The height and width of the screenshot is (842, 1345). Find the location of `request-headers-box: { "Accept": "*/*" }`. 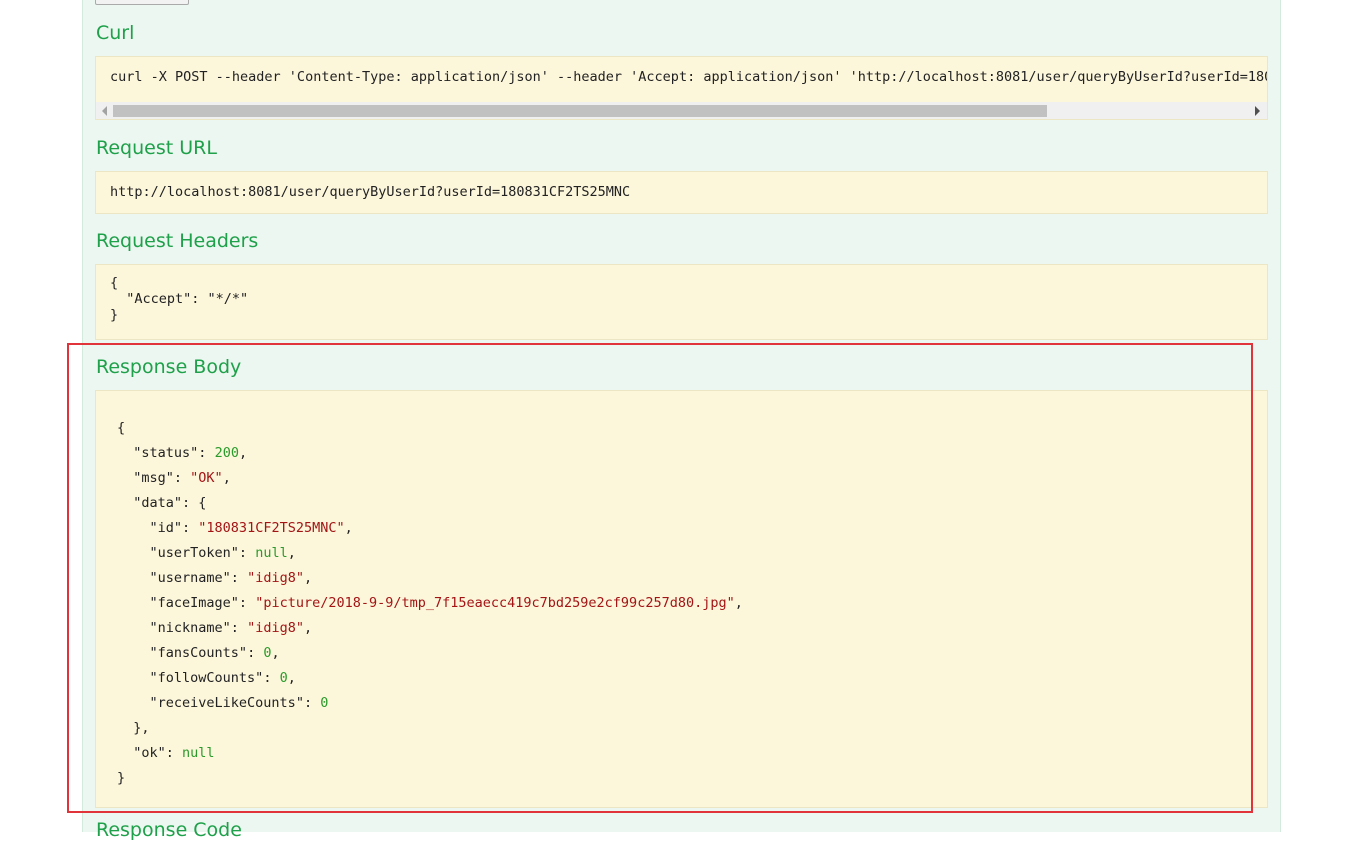

request-headers-box: { "Accept": "*/*" } is located at coordinates (681, 302).